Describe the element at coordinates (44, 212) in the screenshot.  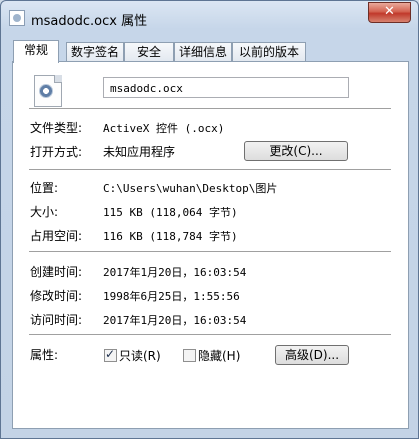
I see `size-label: 大小:` at that location.